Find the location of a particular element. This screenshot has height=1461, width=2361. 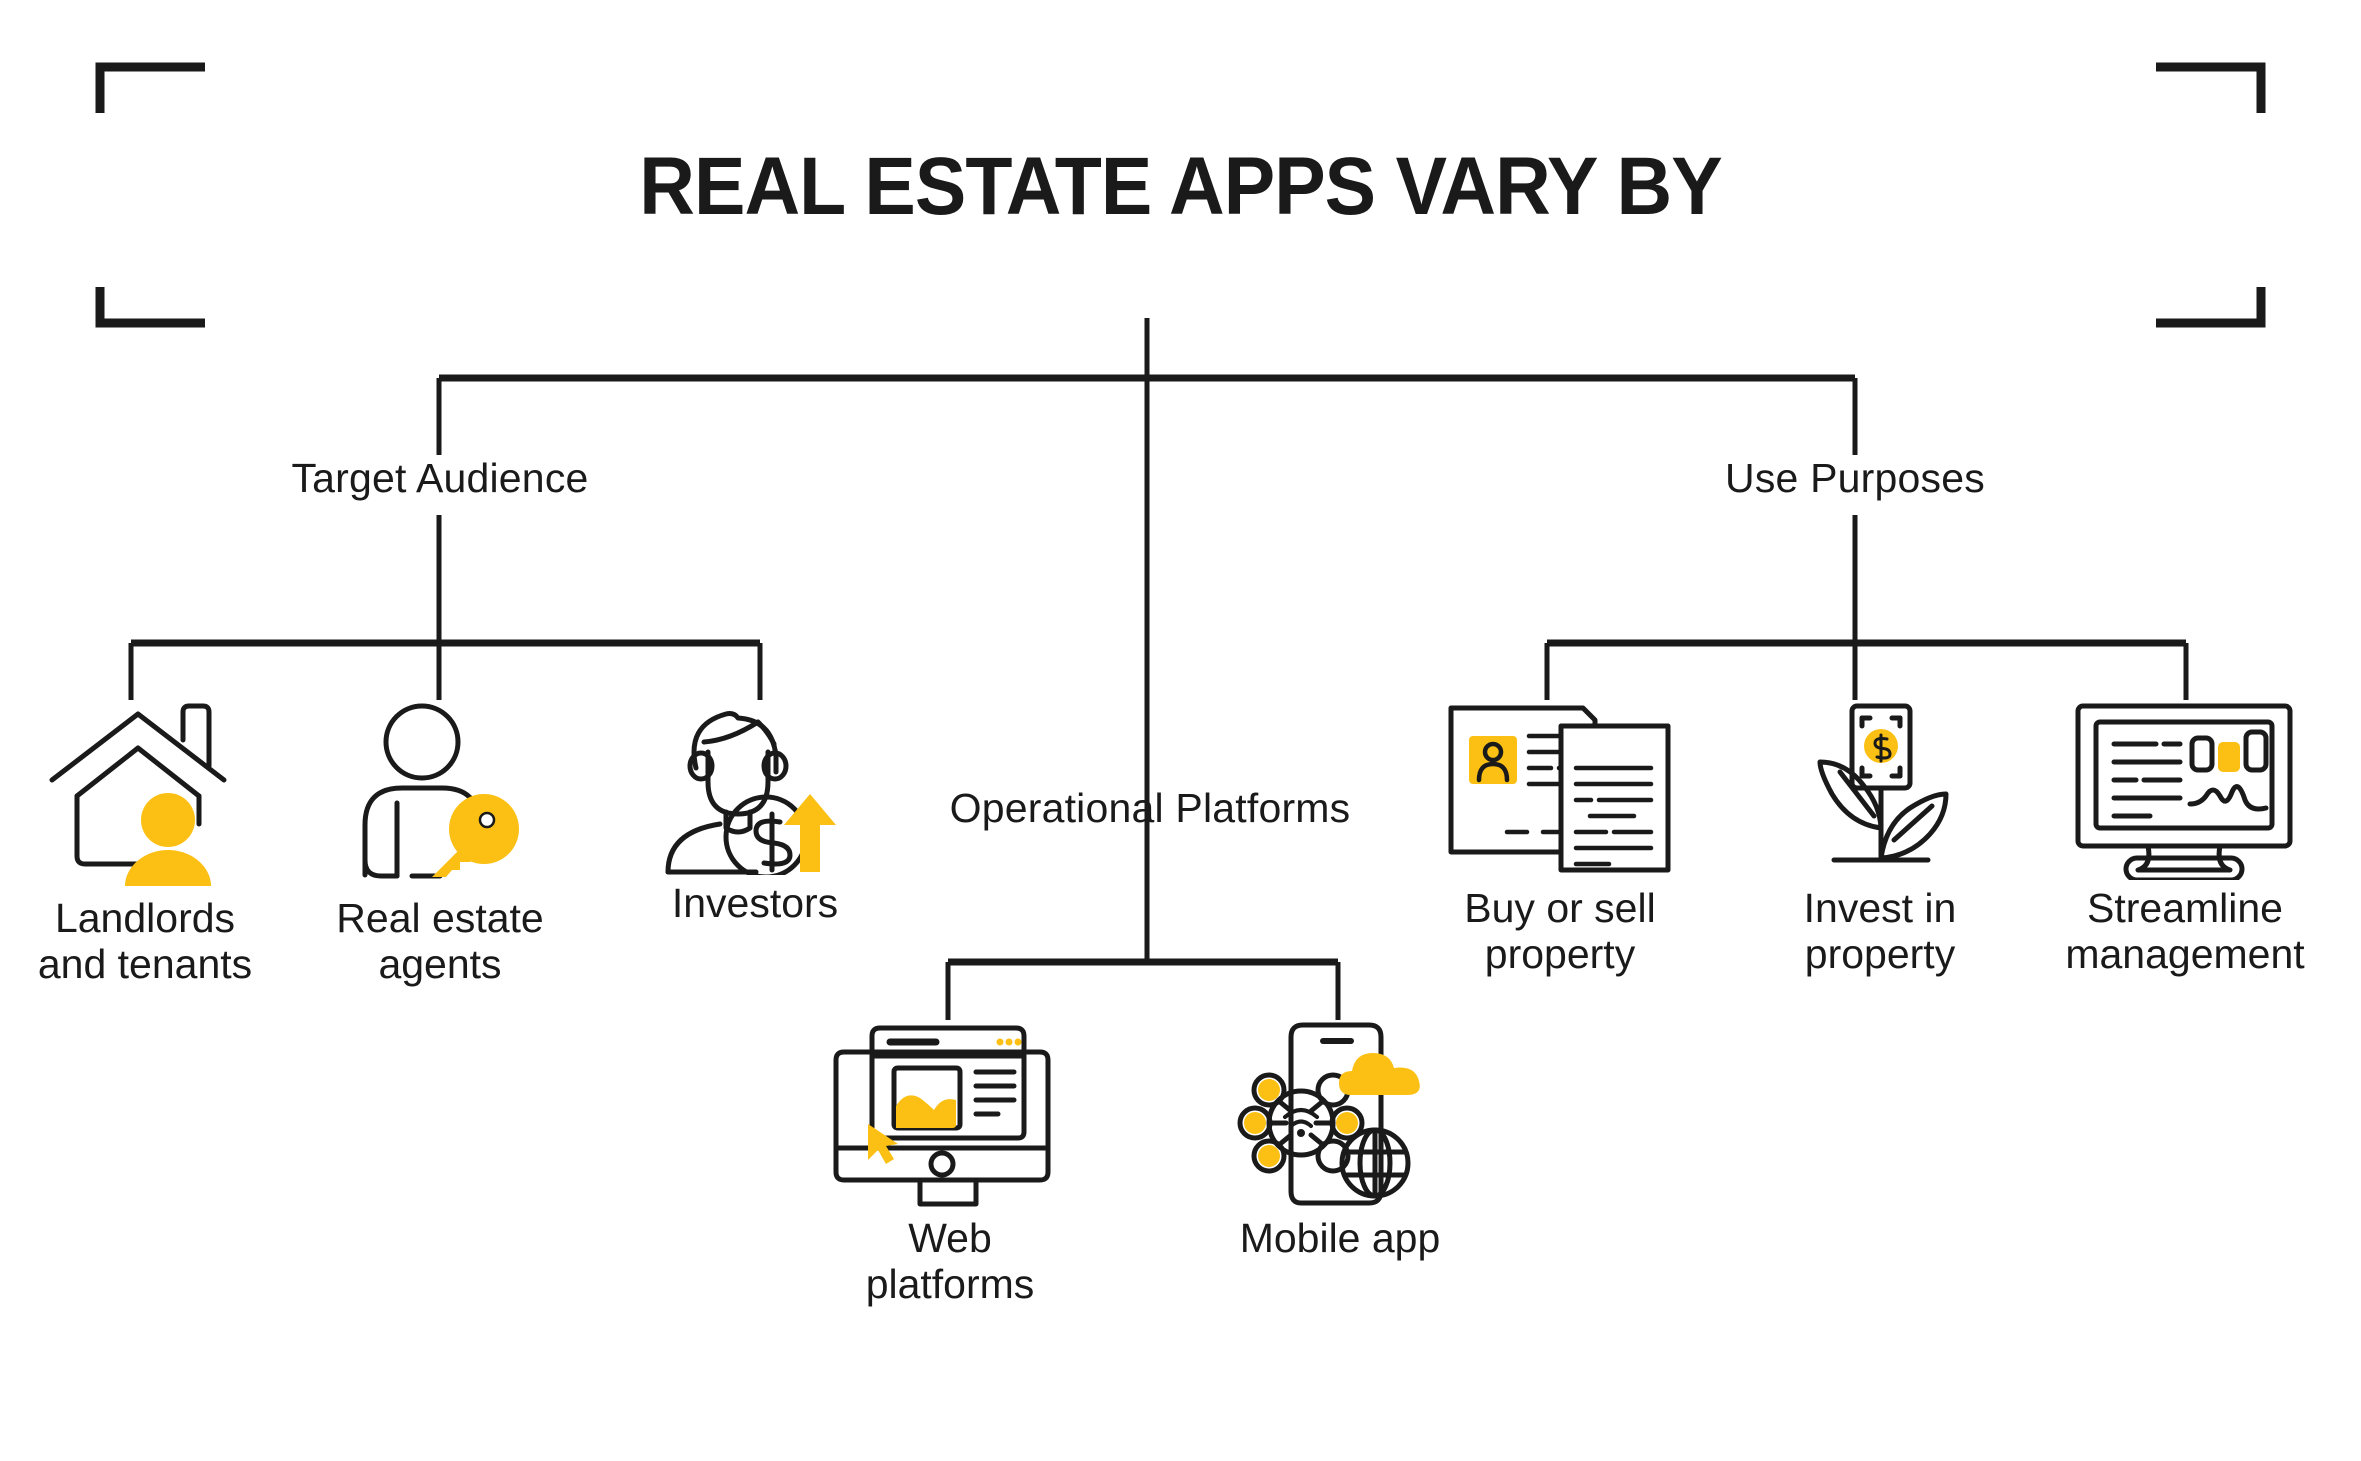

key-hole is located at coordinates (487, 820).